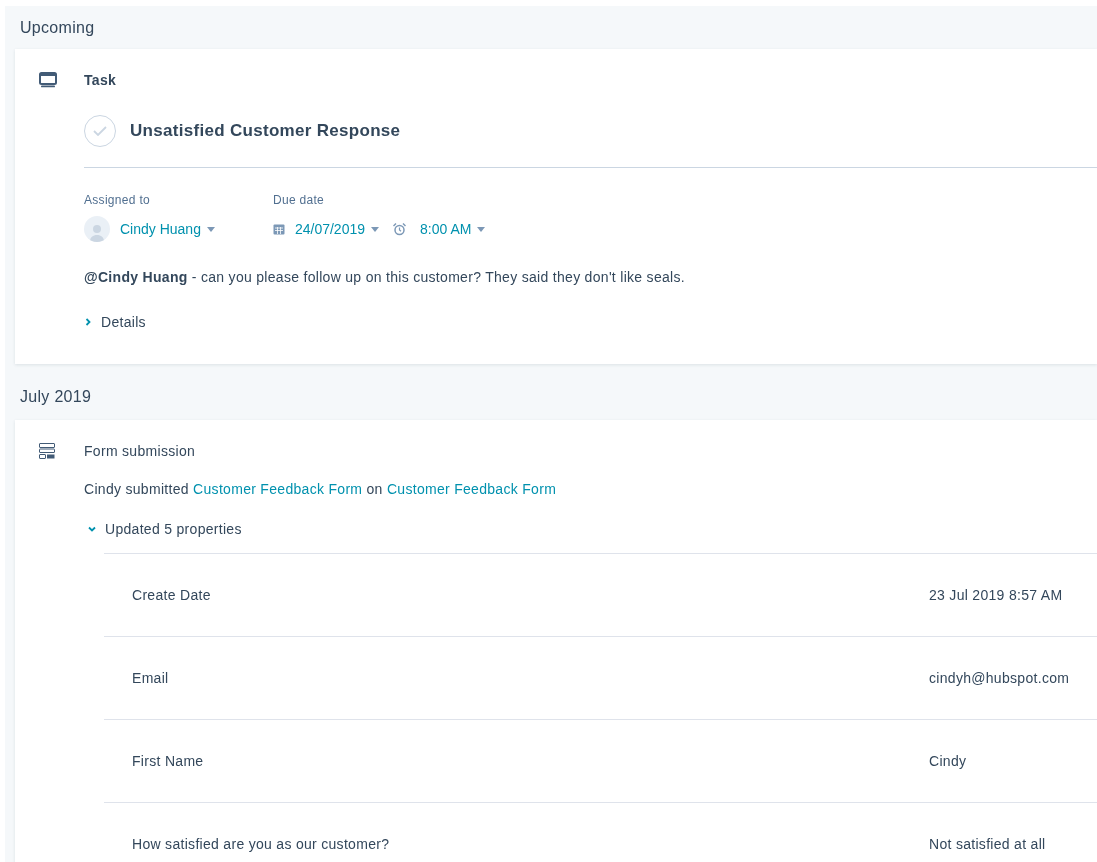  What do you see at coordinates (165, 529) in the screenshot?
I see `properties-toggle: Updated 5 properties` at bounding box center [165, 529].